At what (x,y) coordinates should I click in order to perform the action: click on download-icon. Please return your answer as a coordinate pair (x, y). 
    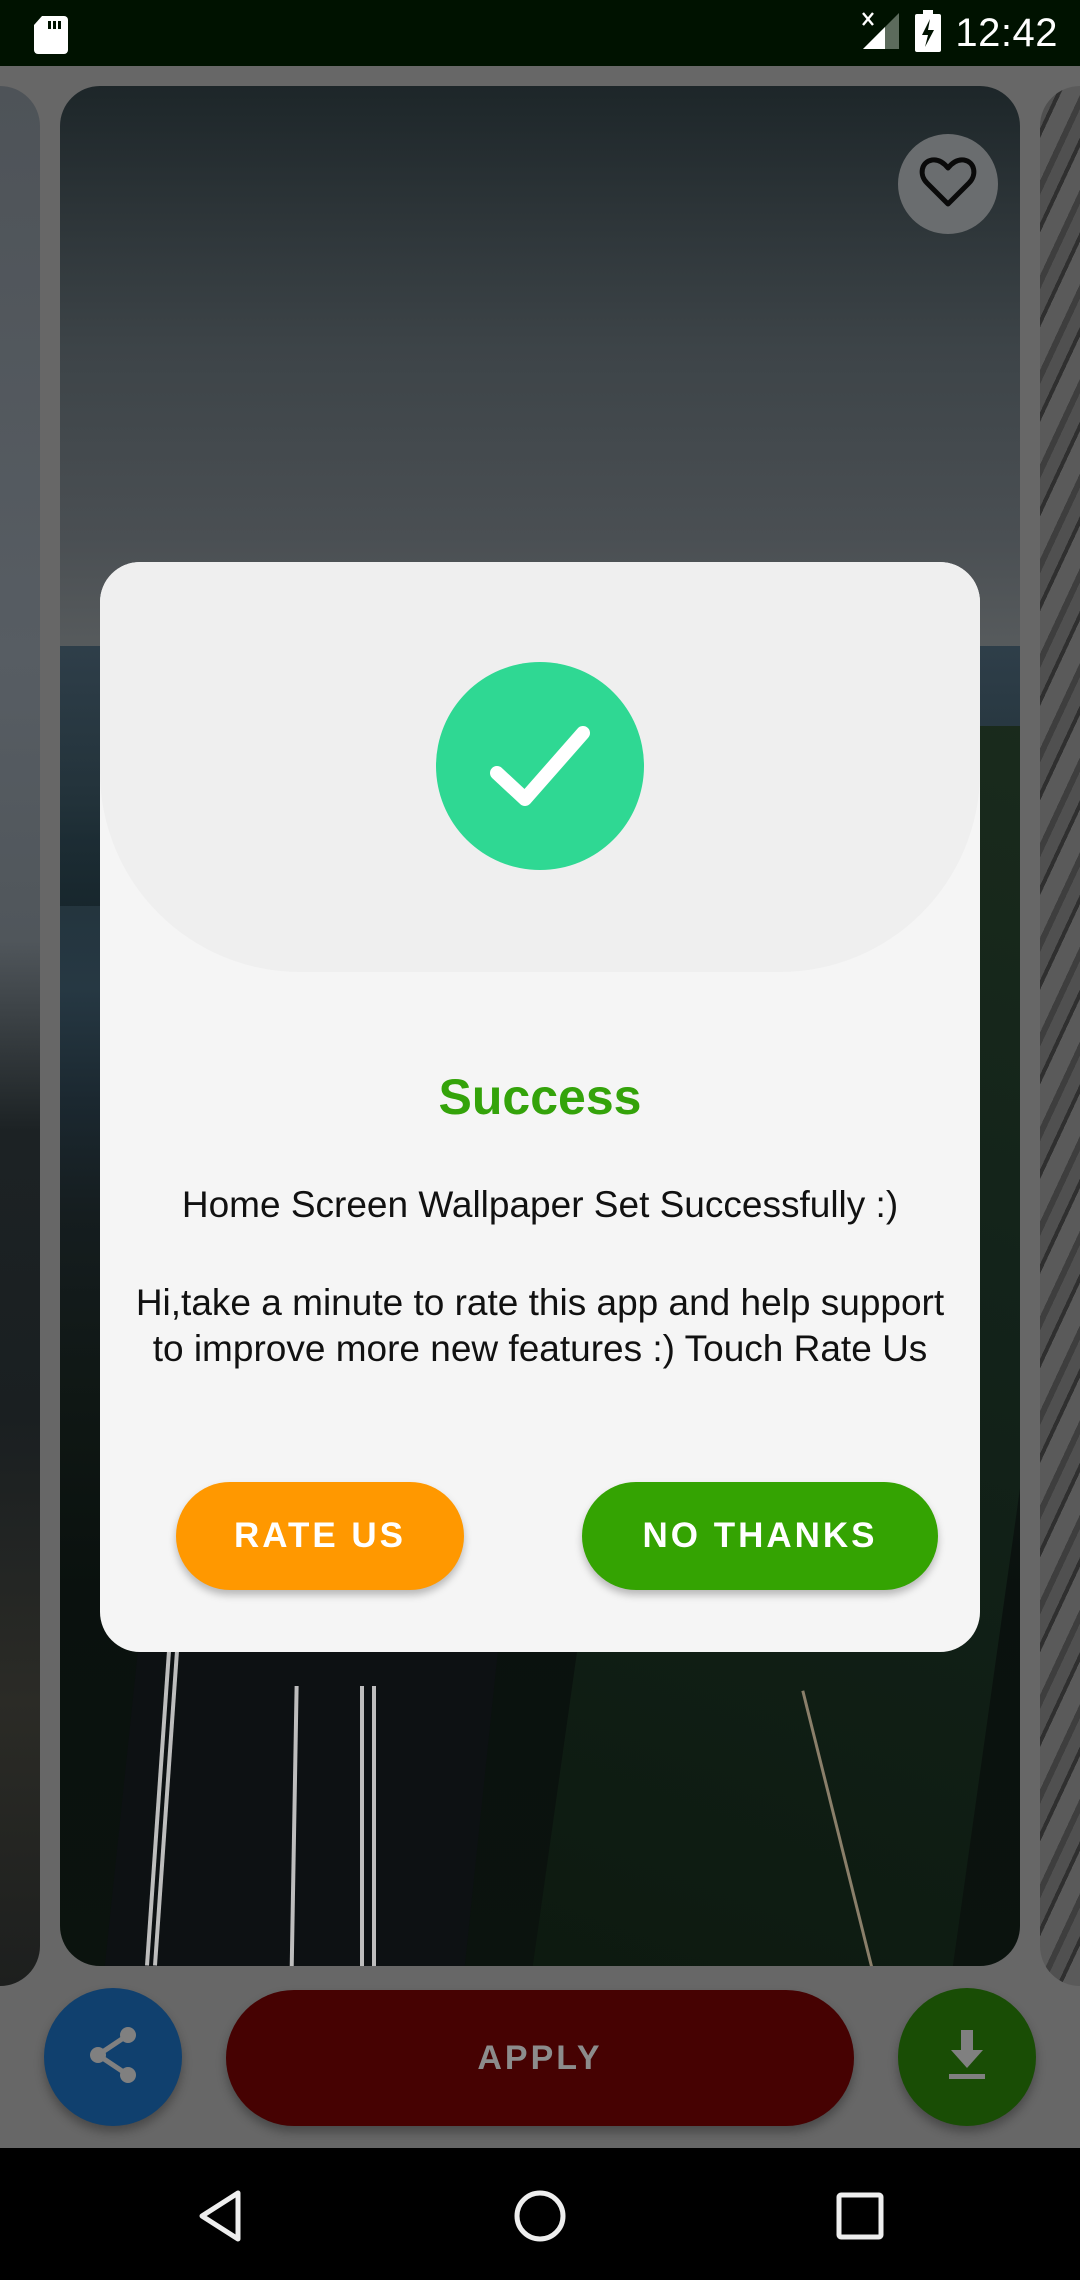
    Looking at the image, I should click on (967, 2057).